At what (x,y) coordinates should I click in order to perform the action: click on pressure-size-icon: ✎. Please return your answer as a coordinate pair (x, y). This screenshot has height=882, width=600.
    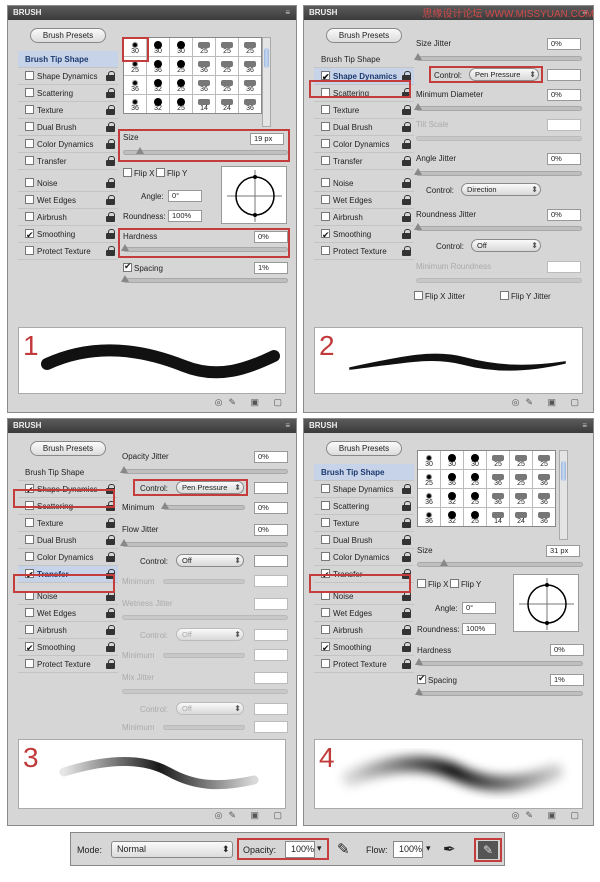
    Looking at the image, I should click on (488, 850).